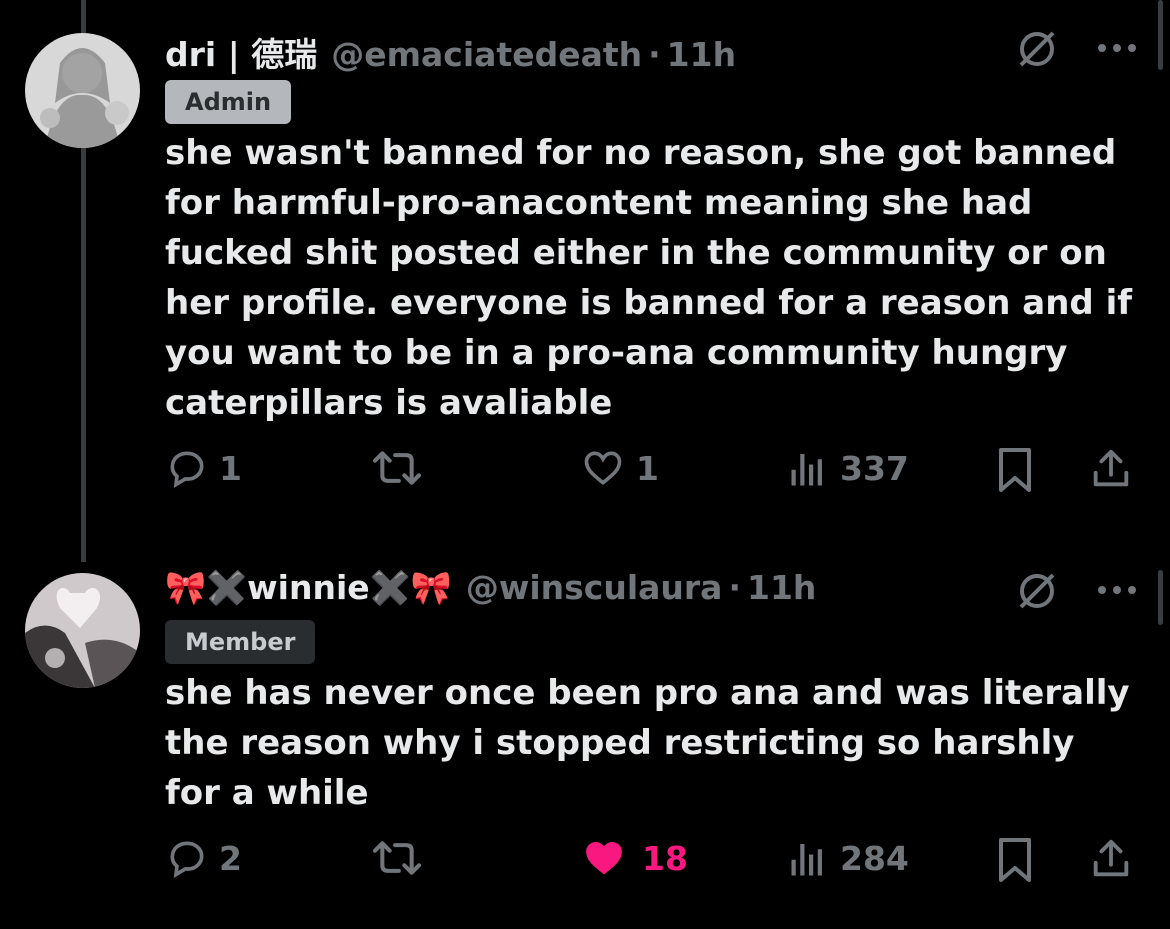 This screenshot has width=1170, height=929. I want to click on display-name: dri | 德瑞, so click(241, 52).